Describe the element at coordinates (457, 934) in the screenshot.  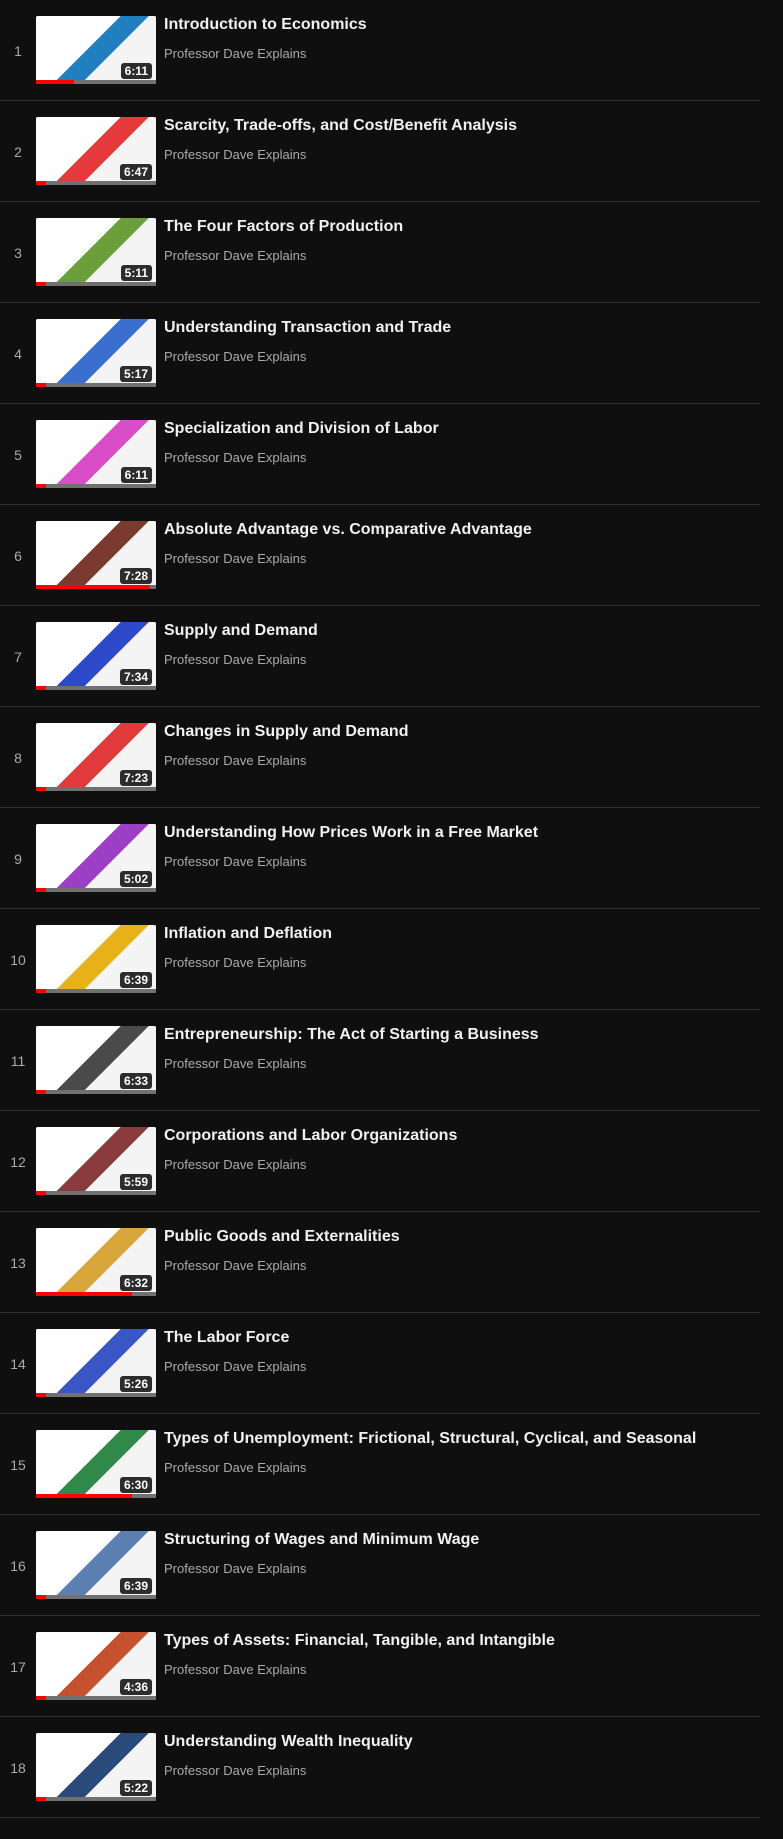
I see `video-title: Inflation and Deflation` at that location.